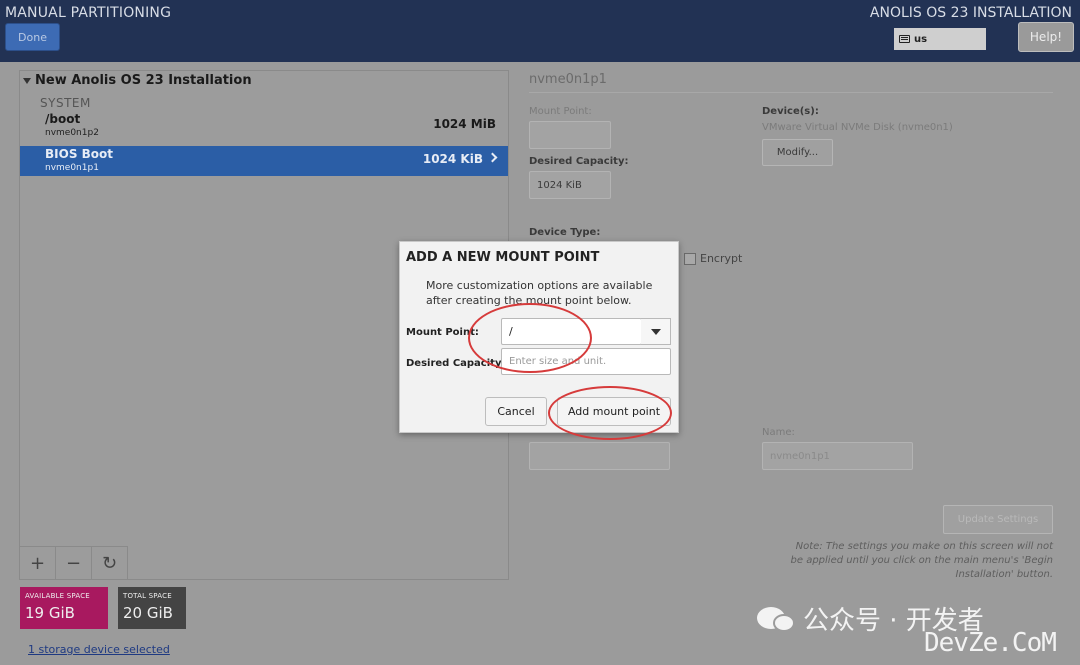  Describe the element at coordinates (565, 232) in the screenshot. I see `device-type-label: Device Type:` at that location.